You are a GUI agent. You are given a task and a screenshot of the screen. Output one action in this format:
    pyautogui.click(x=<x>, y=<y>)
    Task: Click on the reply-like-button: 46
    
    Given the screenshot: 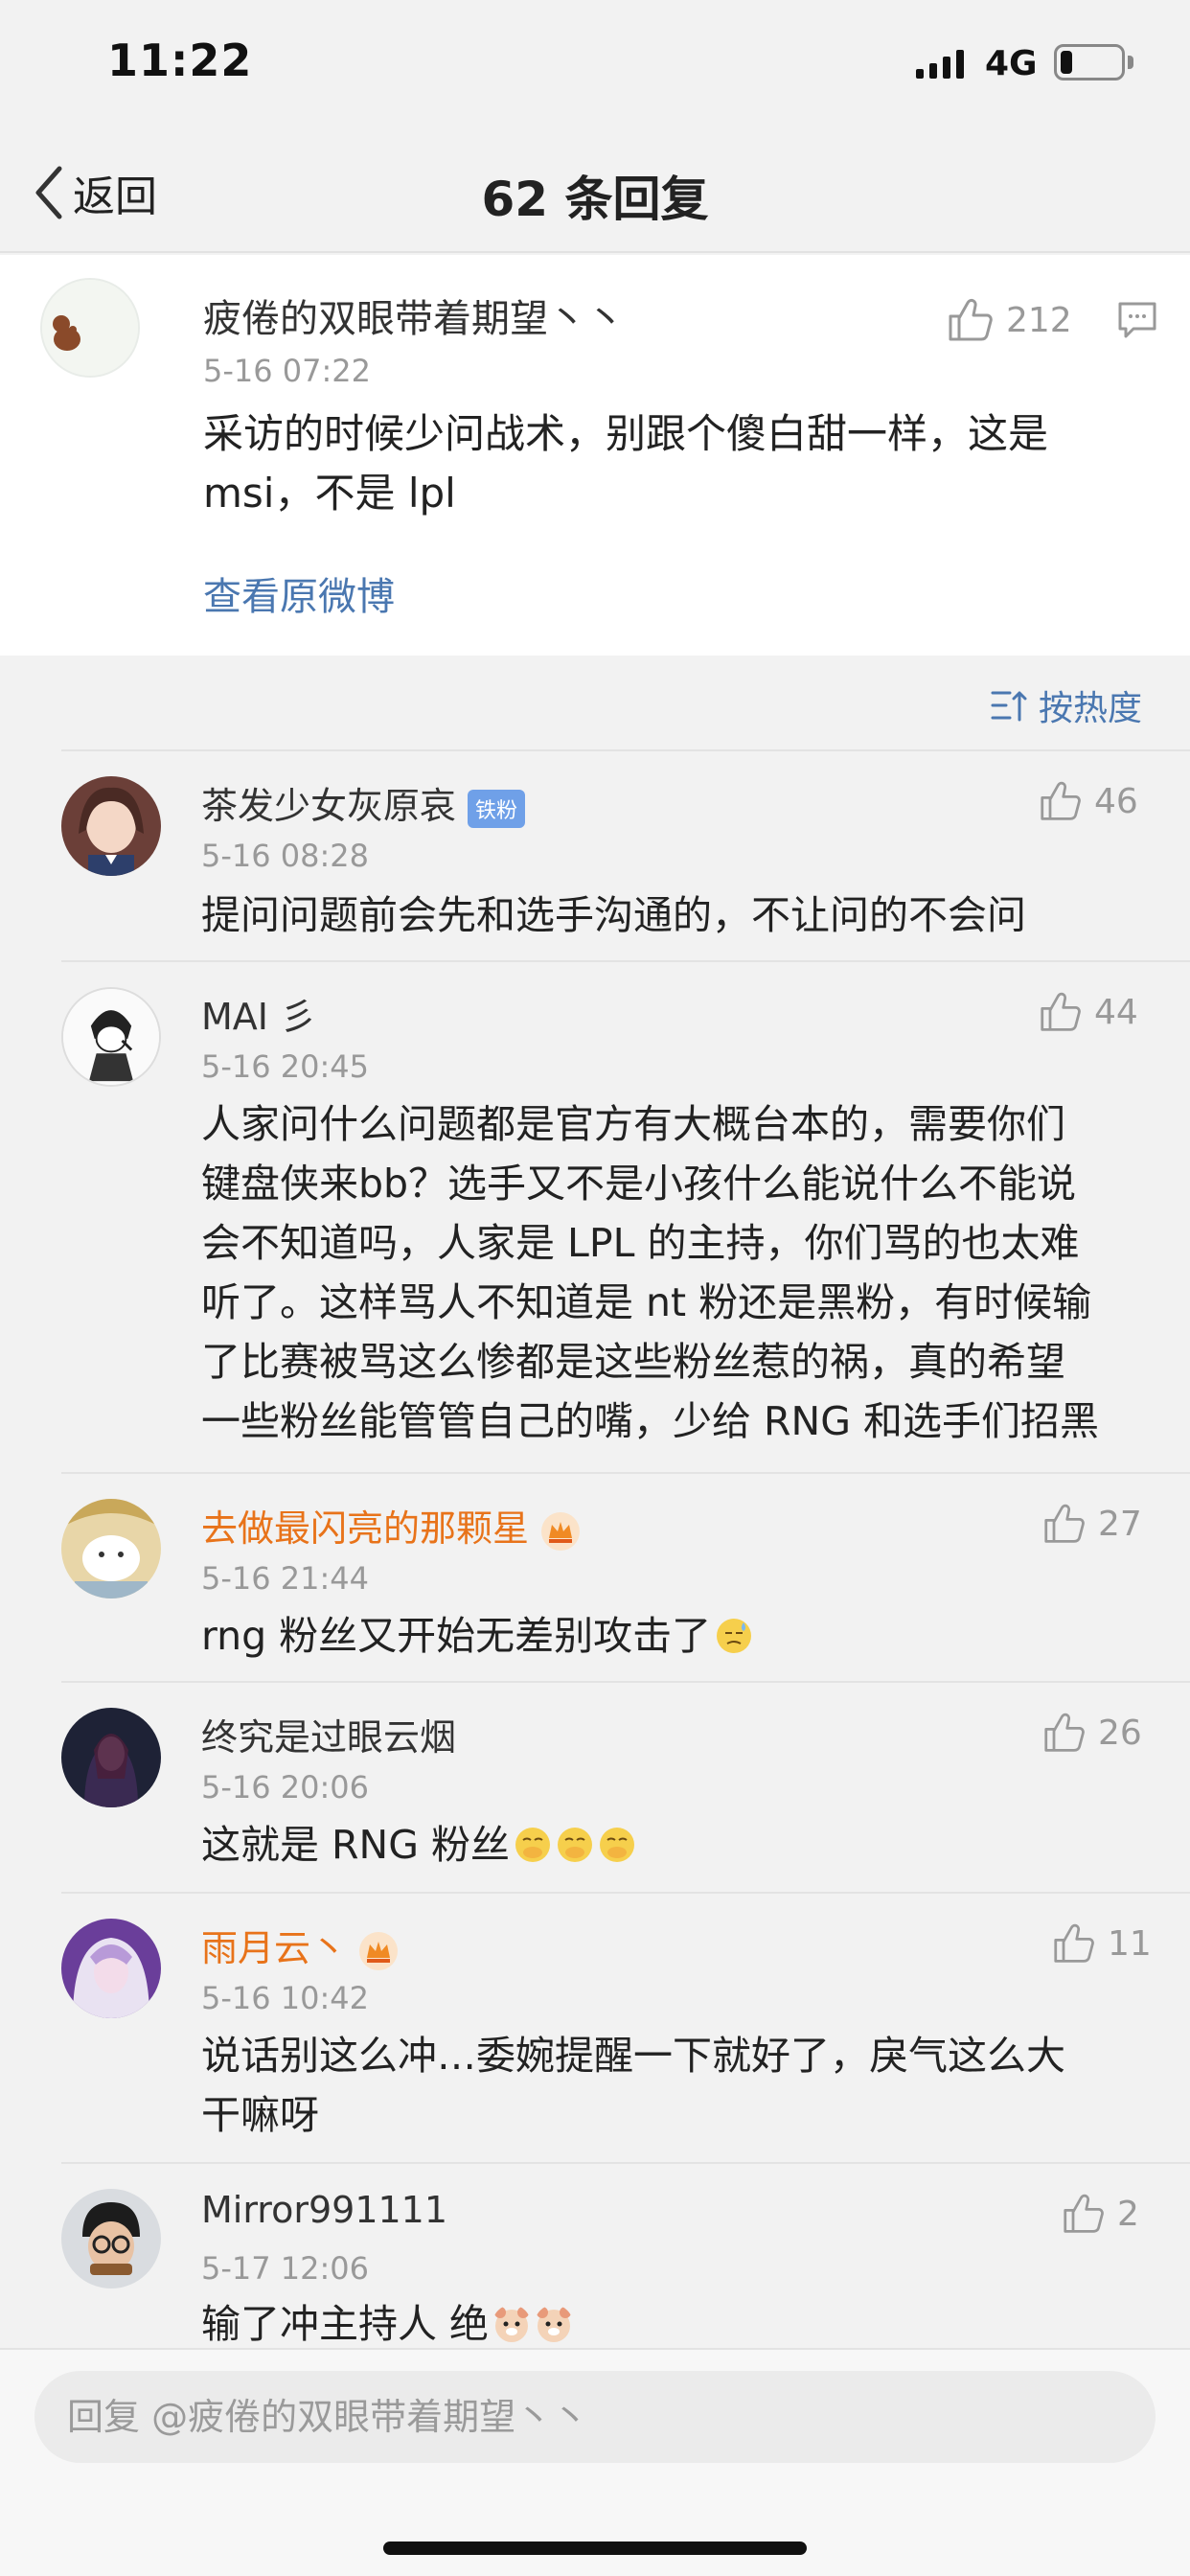 What is the action you would take?
    pyautogui.click(x=1089, y=801)
    